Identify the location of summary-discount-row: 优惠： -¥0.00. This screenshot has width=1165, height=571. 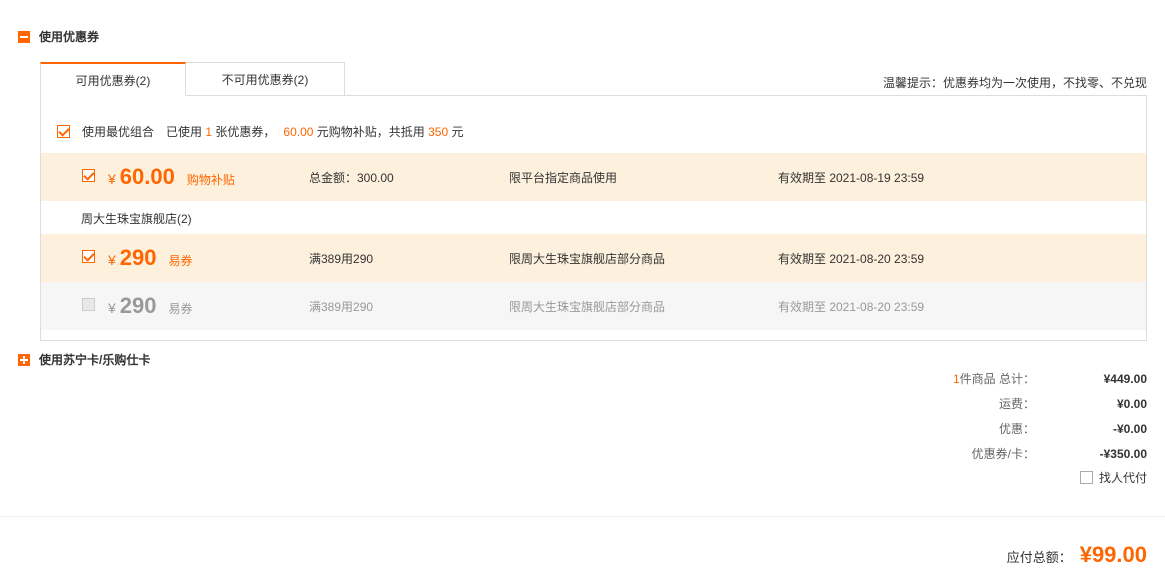
(997, 428).